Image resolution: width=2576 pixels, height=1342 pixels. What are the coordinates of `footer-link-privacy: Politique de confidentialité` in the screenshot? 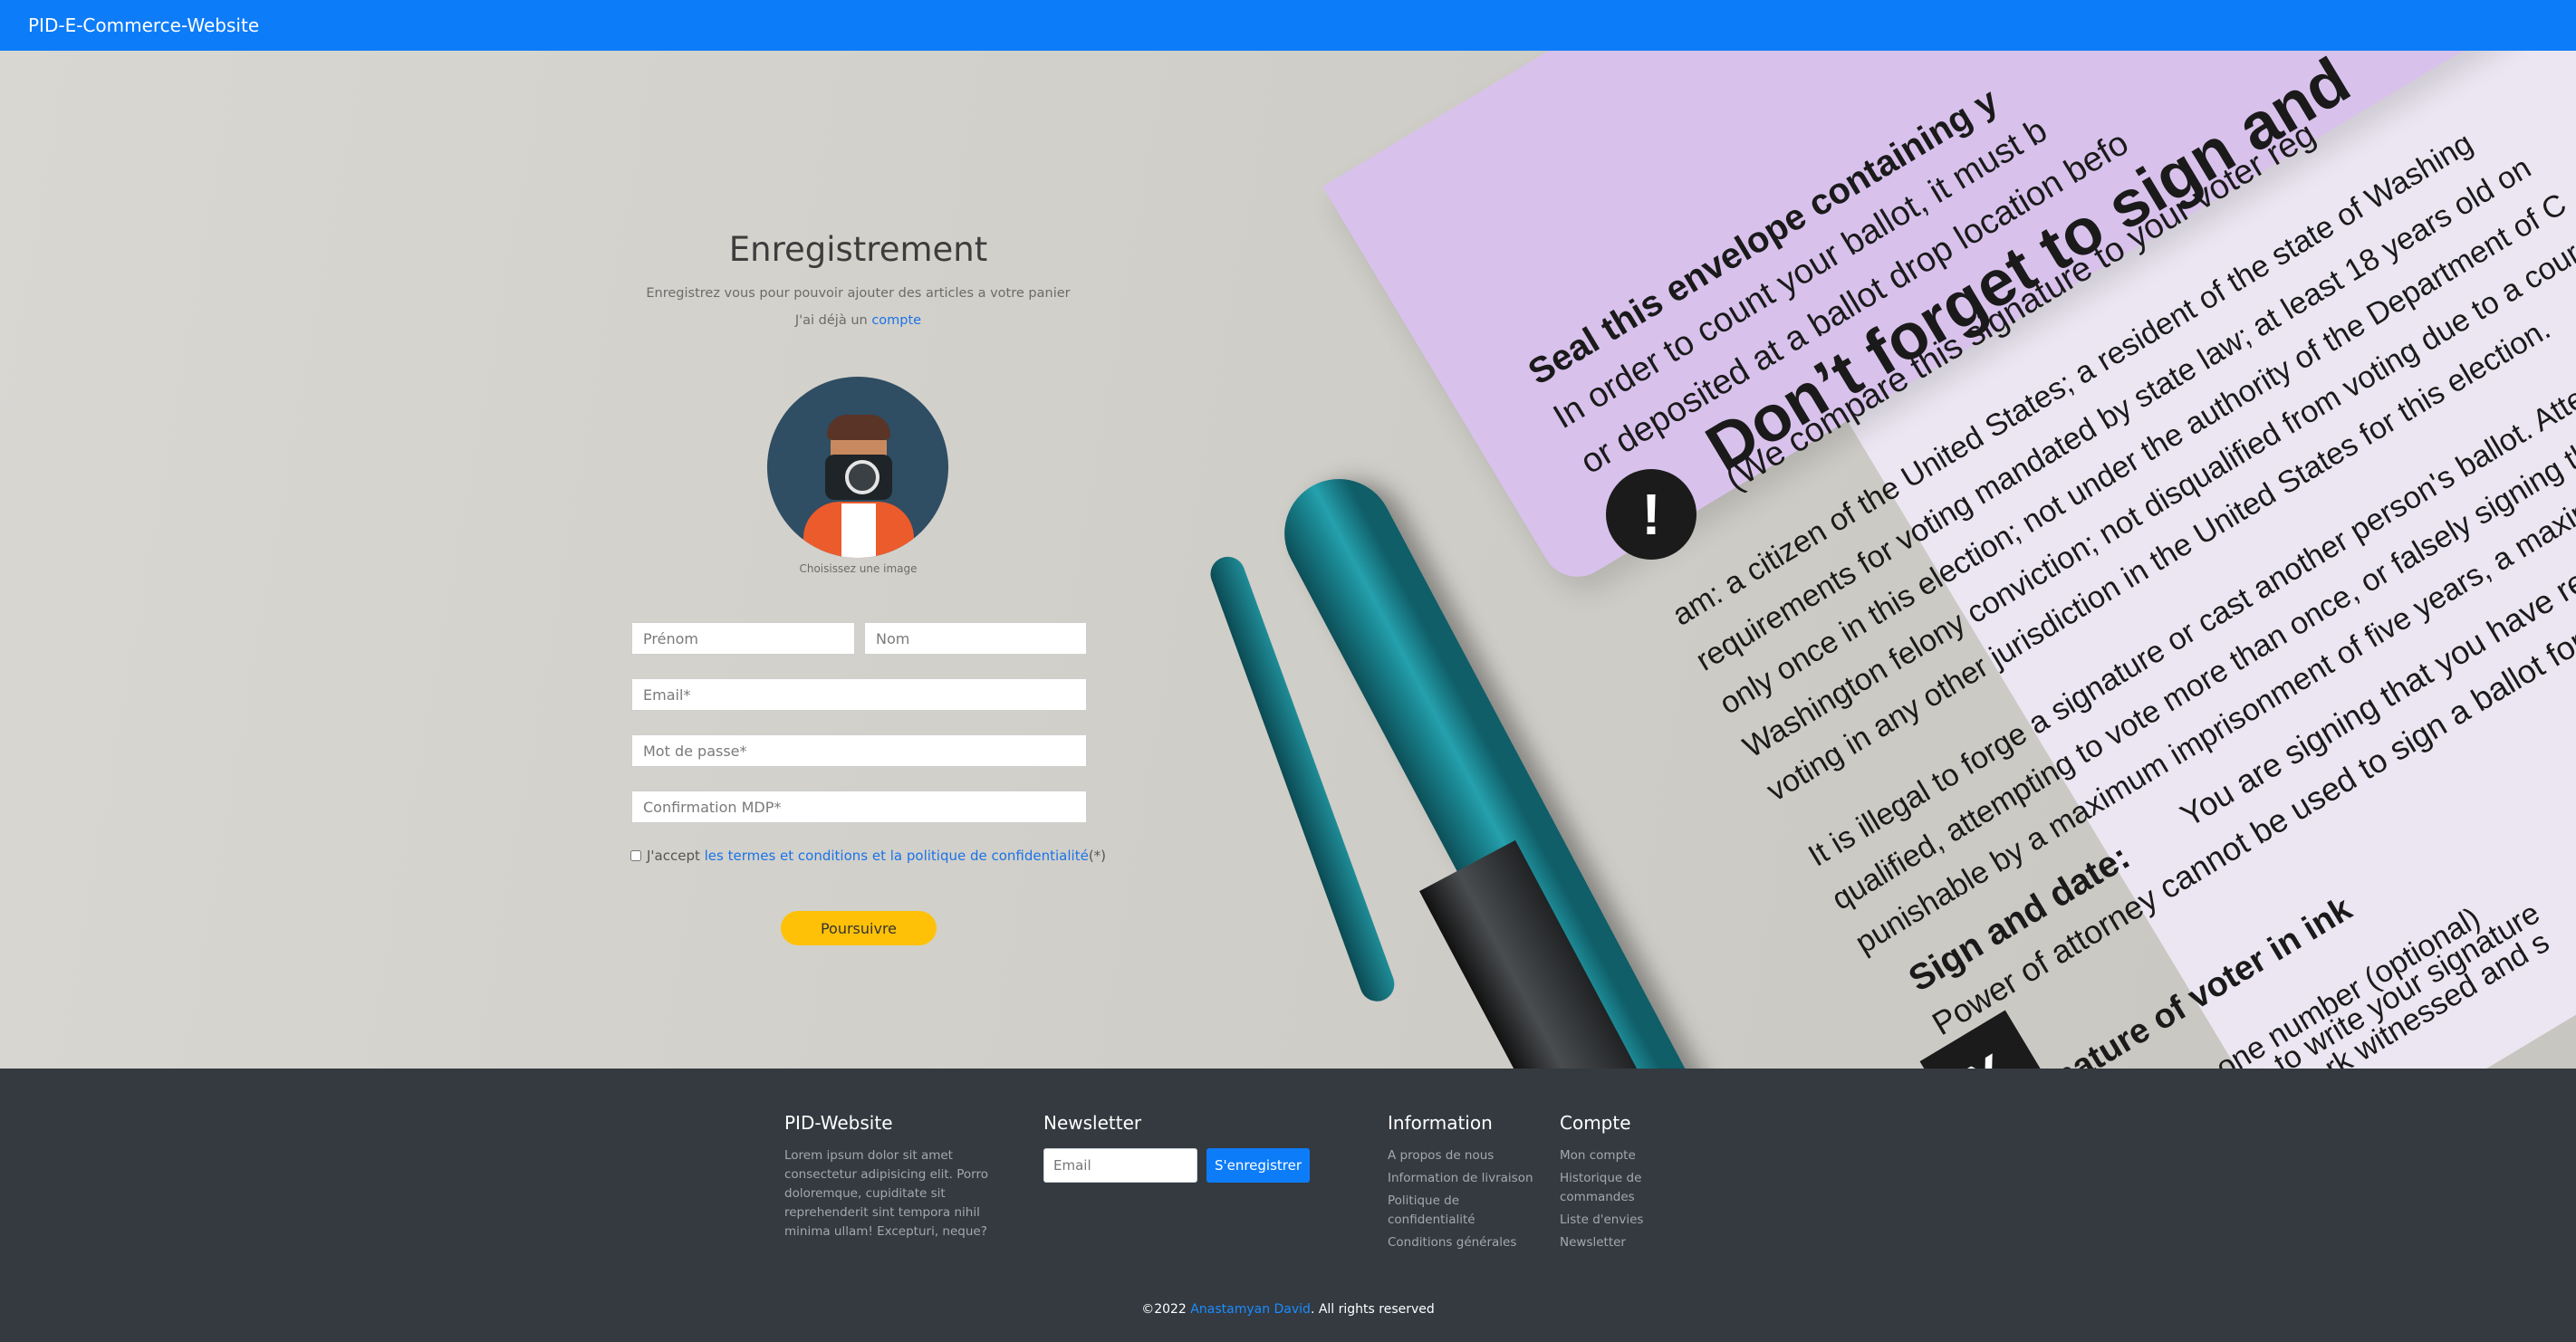 It's located at (1437, 1211).